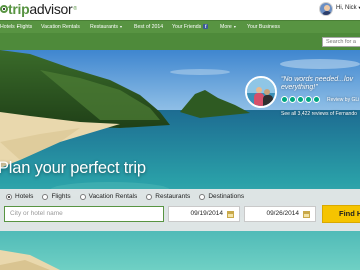 This screenshot has width=360, height=270. I want to click on radio-label: Hotels, so click(24, 196).